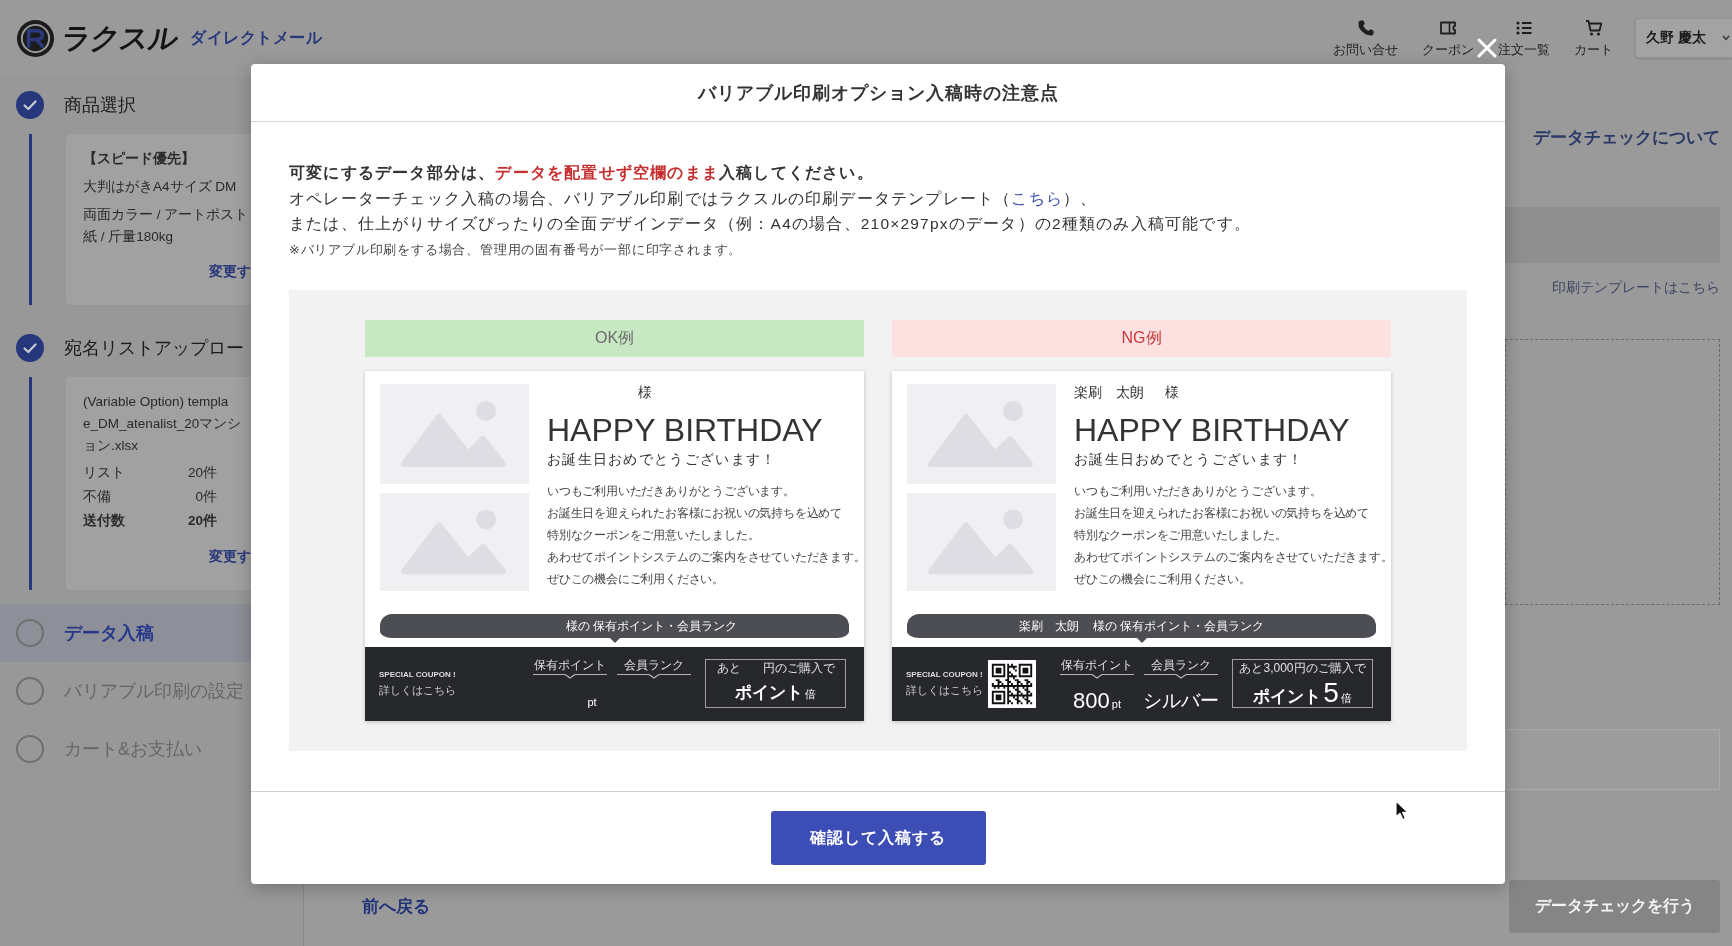  What do you see at coordinates (166, 215) in the screenshot?
I see `summary-text: 両面カラー / アートポスト` at bounding box center [166, 215].